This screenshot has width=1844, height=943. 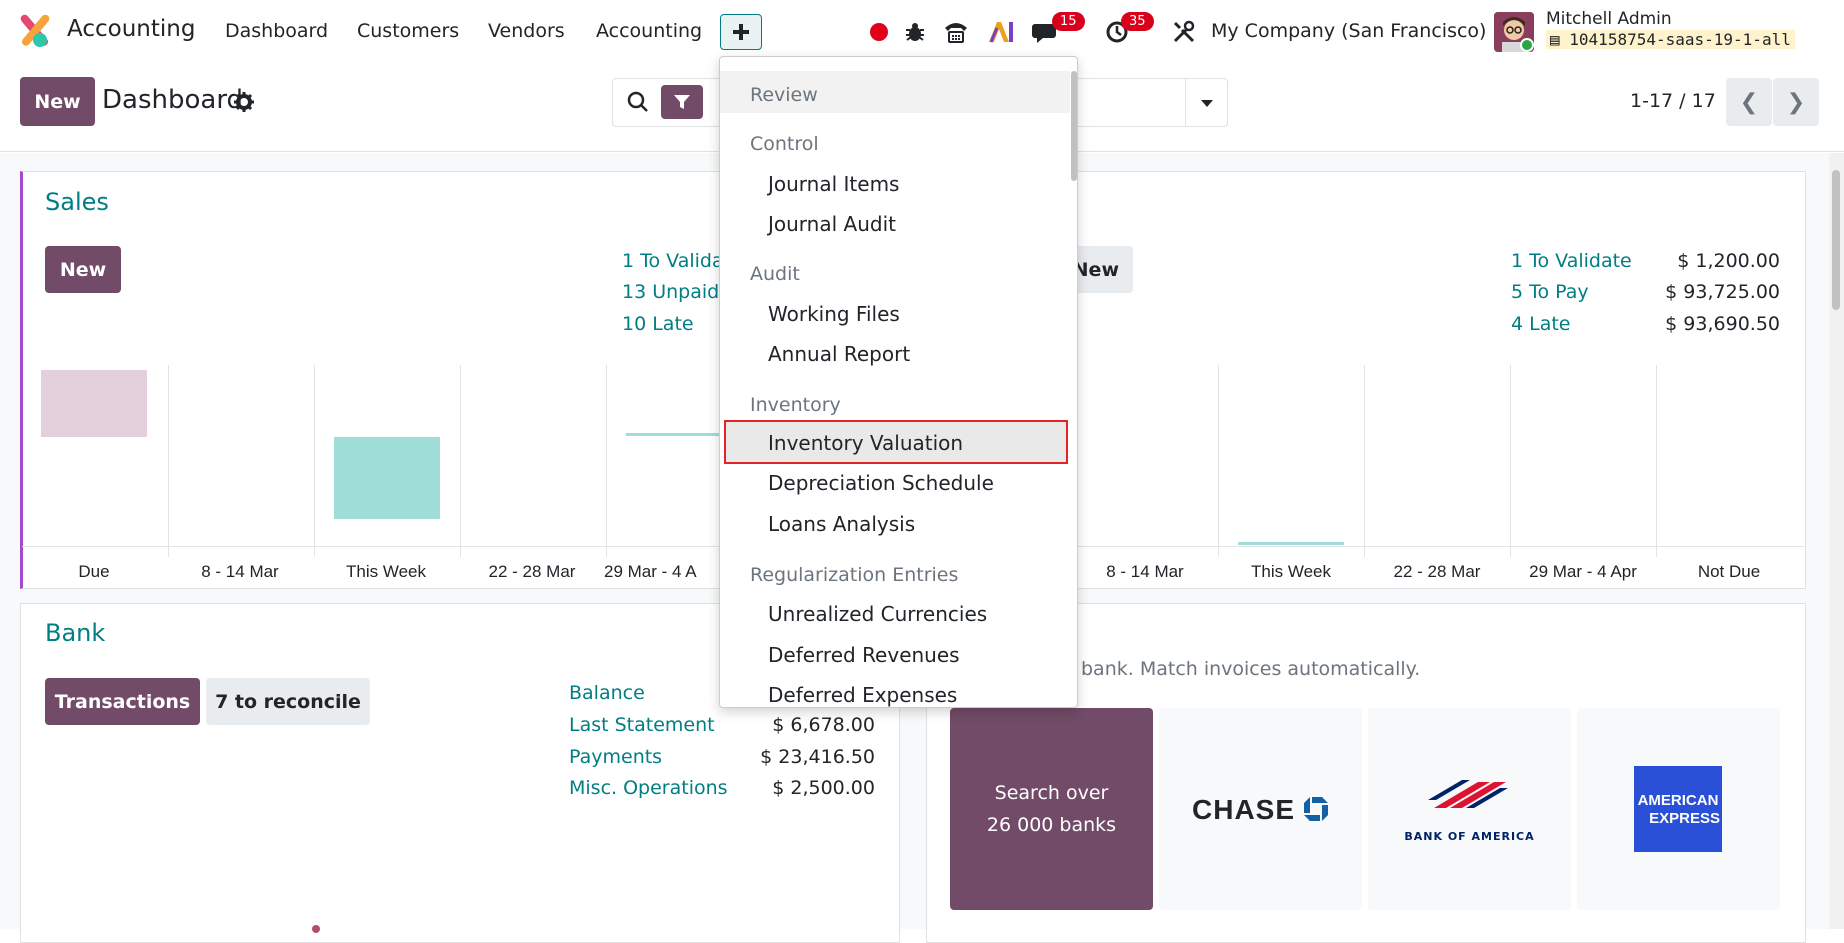 What do you see at coordinates (526, 31) in the screenshot?
I see `menu-vendors: Vendors` at bounding box center [526, 31].